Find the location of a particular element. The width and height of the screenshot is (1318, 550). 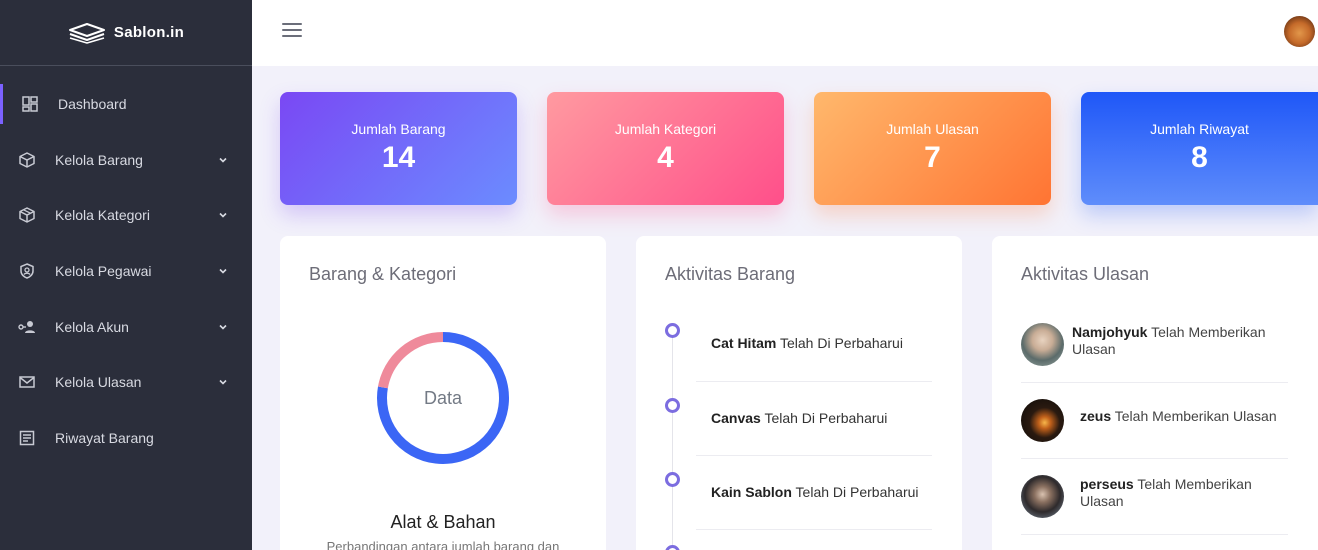

panel-title: Aktivitas Barang is located at coordinates (730, 274).